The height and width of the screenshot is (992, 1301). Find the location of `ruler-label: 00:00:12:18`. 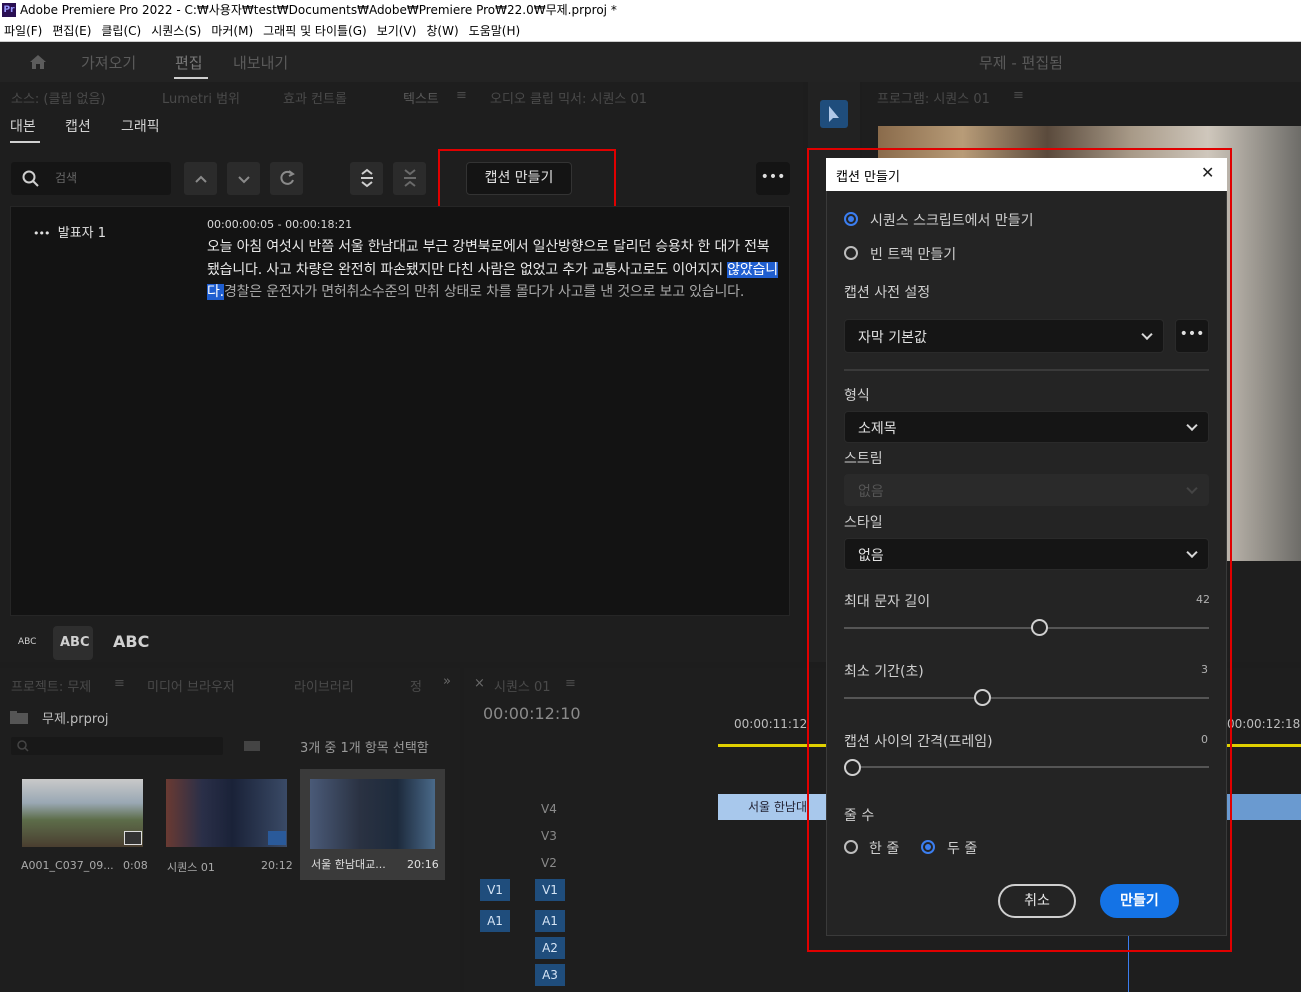

ruler-label: 00:00:12:18 is located at coordinates (1264, 724).